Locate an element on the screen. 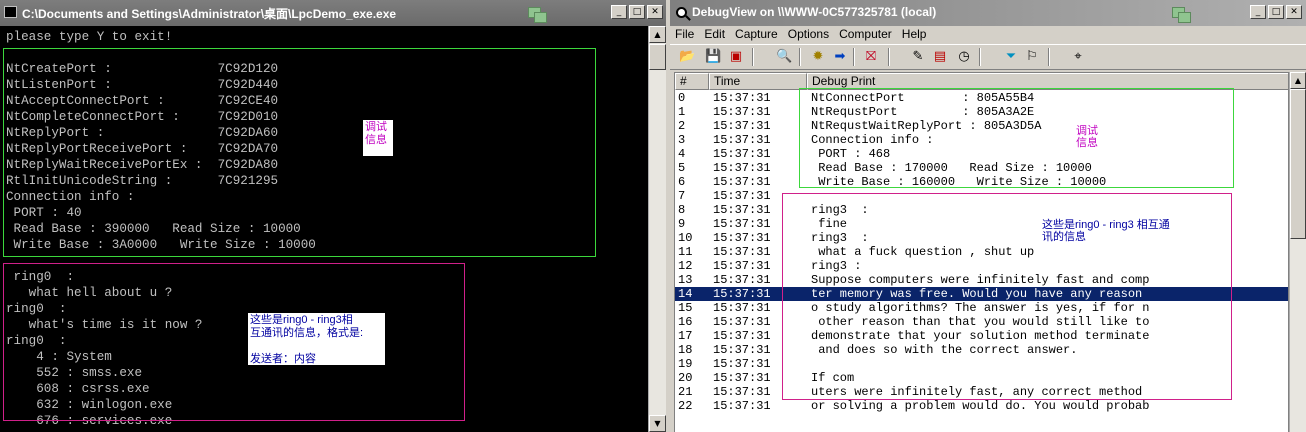 The image size is (1306, 432). row-debug-print: what a fuck question , shut up is located at coordinates (923, 252).